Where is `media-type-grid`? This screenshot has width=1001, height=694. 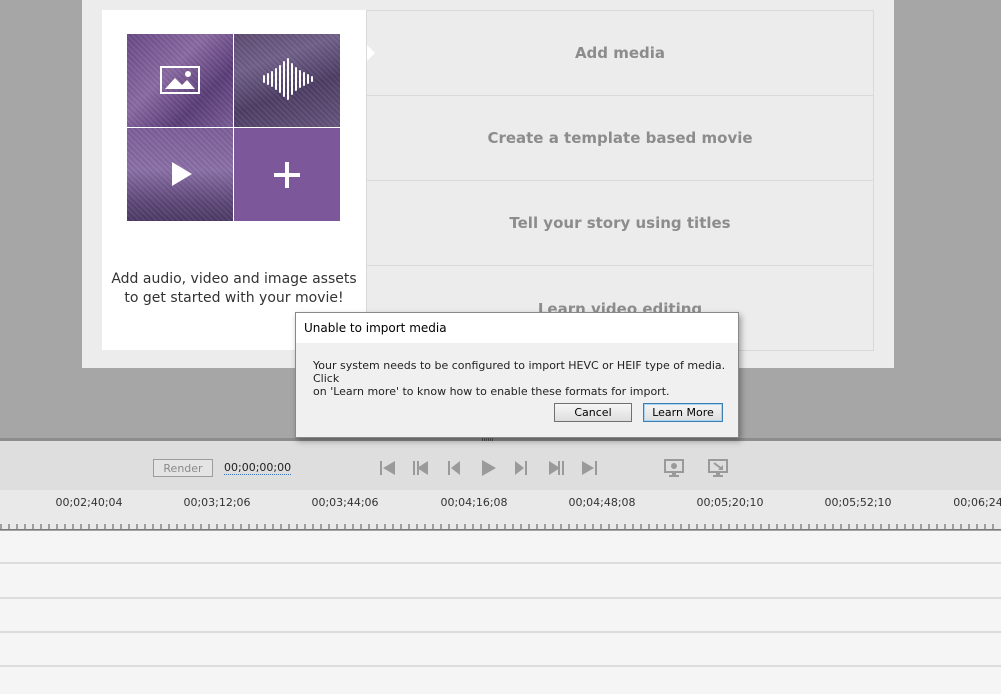 media-type-grid is located at coordinates (233, 128).